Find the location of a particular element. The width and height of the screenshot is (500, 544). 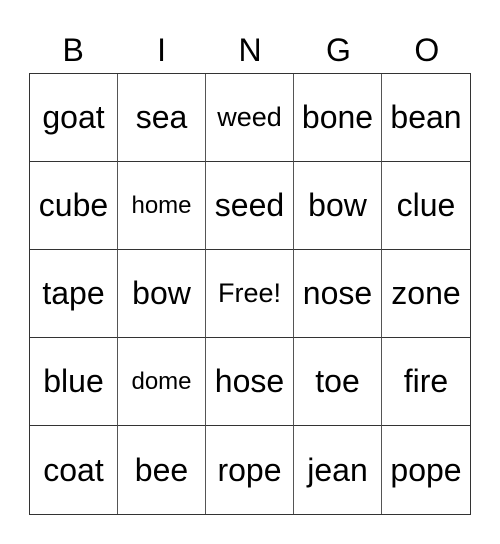

bingo-cell: hose is located at coordinates (250, 382).